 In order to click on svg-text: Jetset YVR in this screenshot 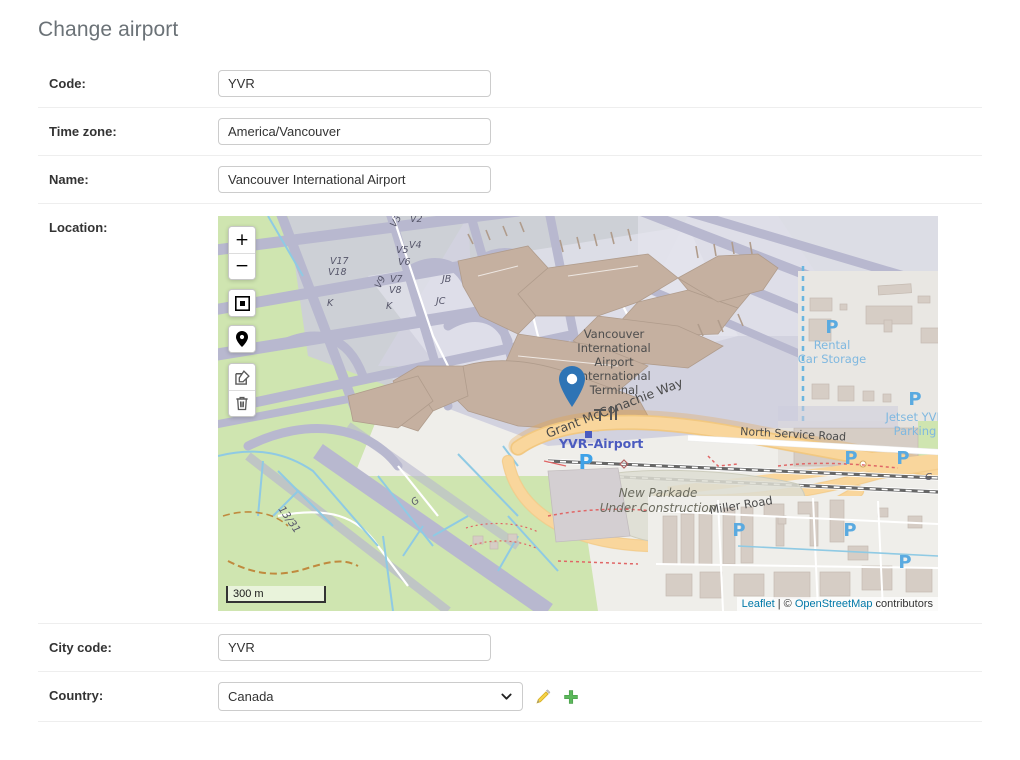, I will do `click(911, 417)`.